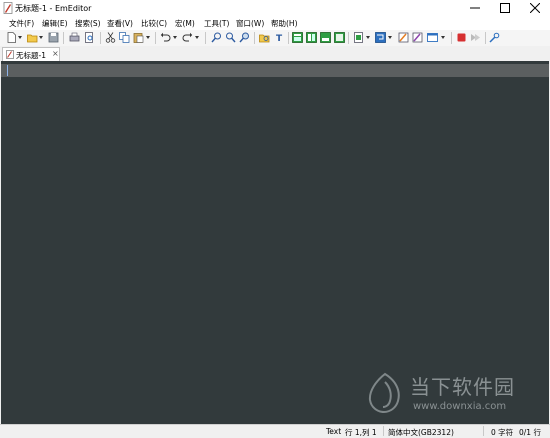 This screenshot has width=550, height=438. Describe the element at coordinates (74, 37) in the screenshot. I see `print-icon` at that location.